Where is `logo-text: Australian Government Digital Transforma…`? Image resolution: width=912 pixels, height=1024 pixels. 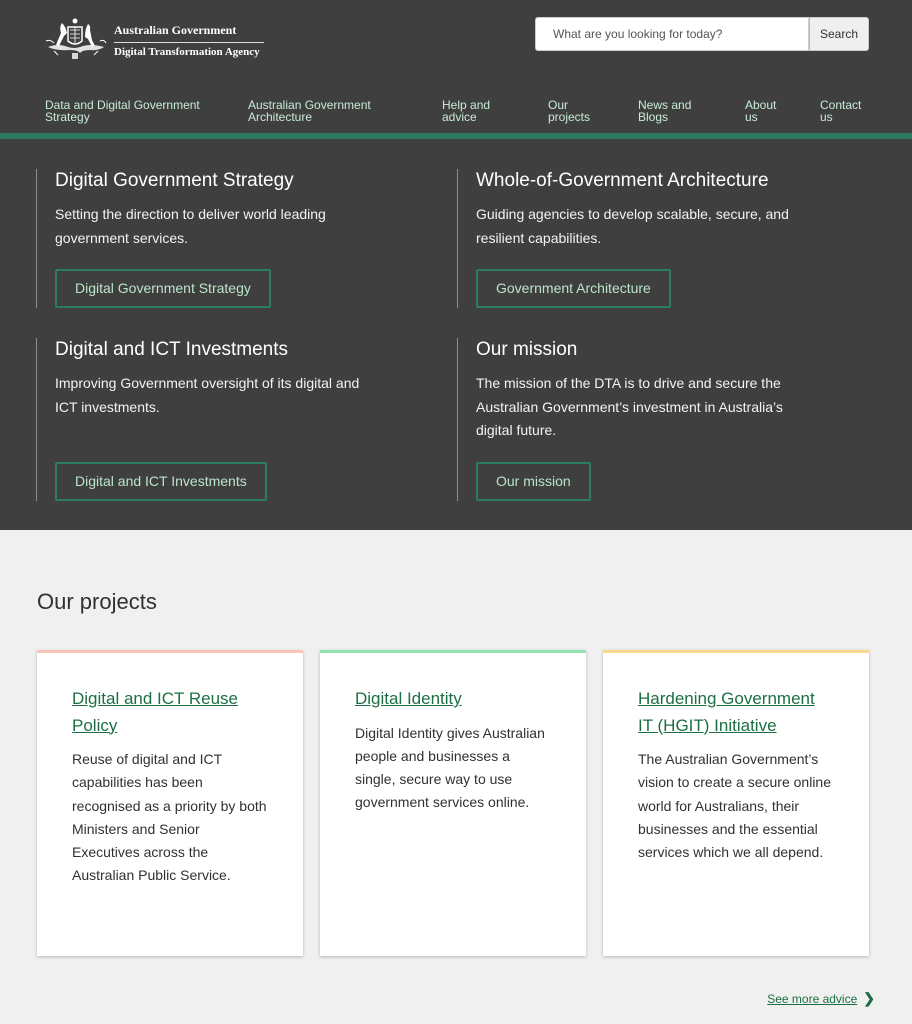
logo-text: Australian Government Digital Transforma… is located at coordinates (189, 40).